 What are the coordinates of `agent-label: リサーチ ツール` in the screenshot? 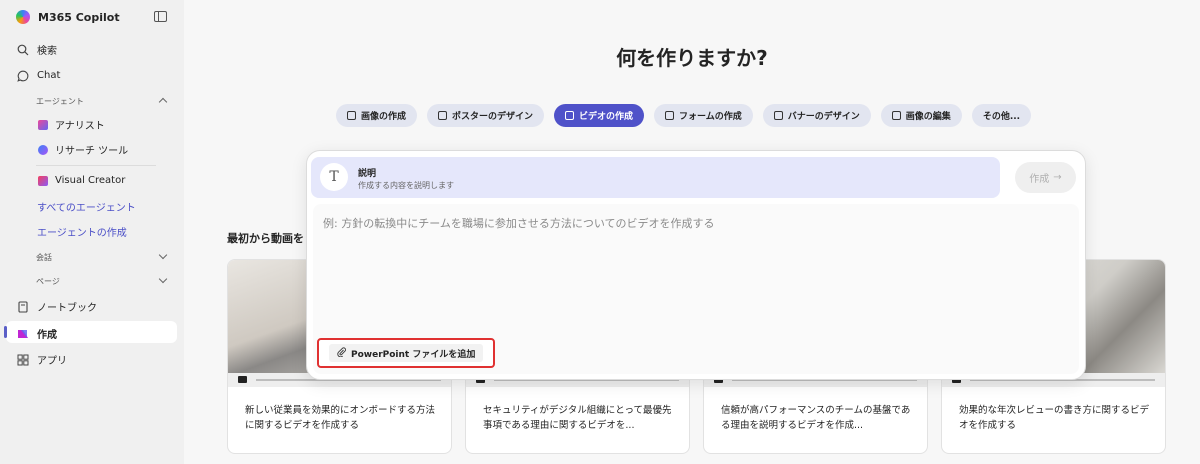 It's located at (92, 151).